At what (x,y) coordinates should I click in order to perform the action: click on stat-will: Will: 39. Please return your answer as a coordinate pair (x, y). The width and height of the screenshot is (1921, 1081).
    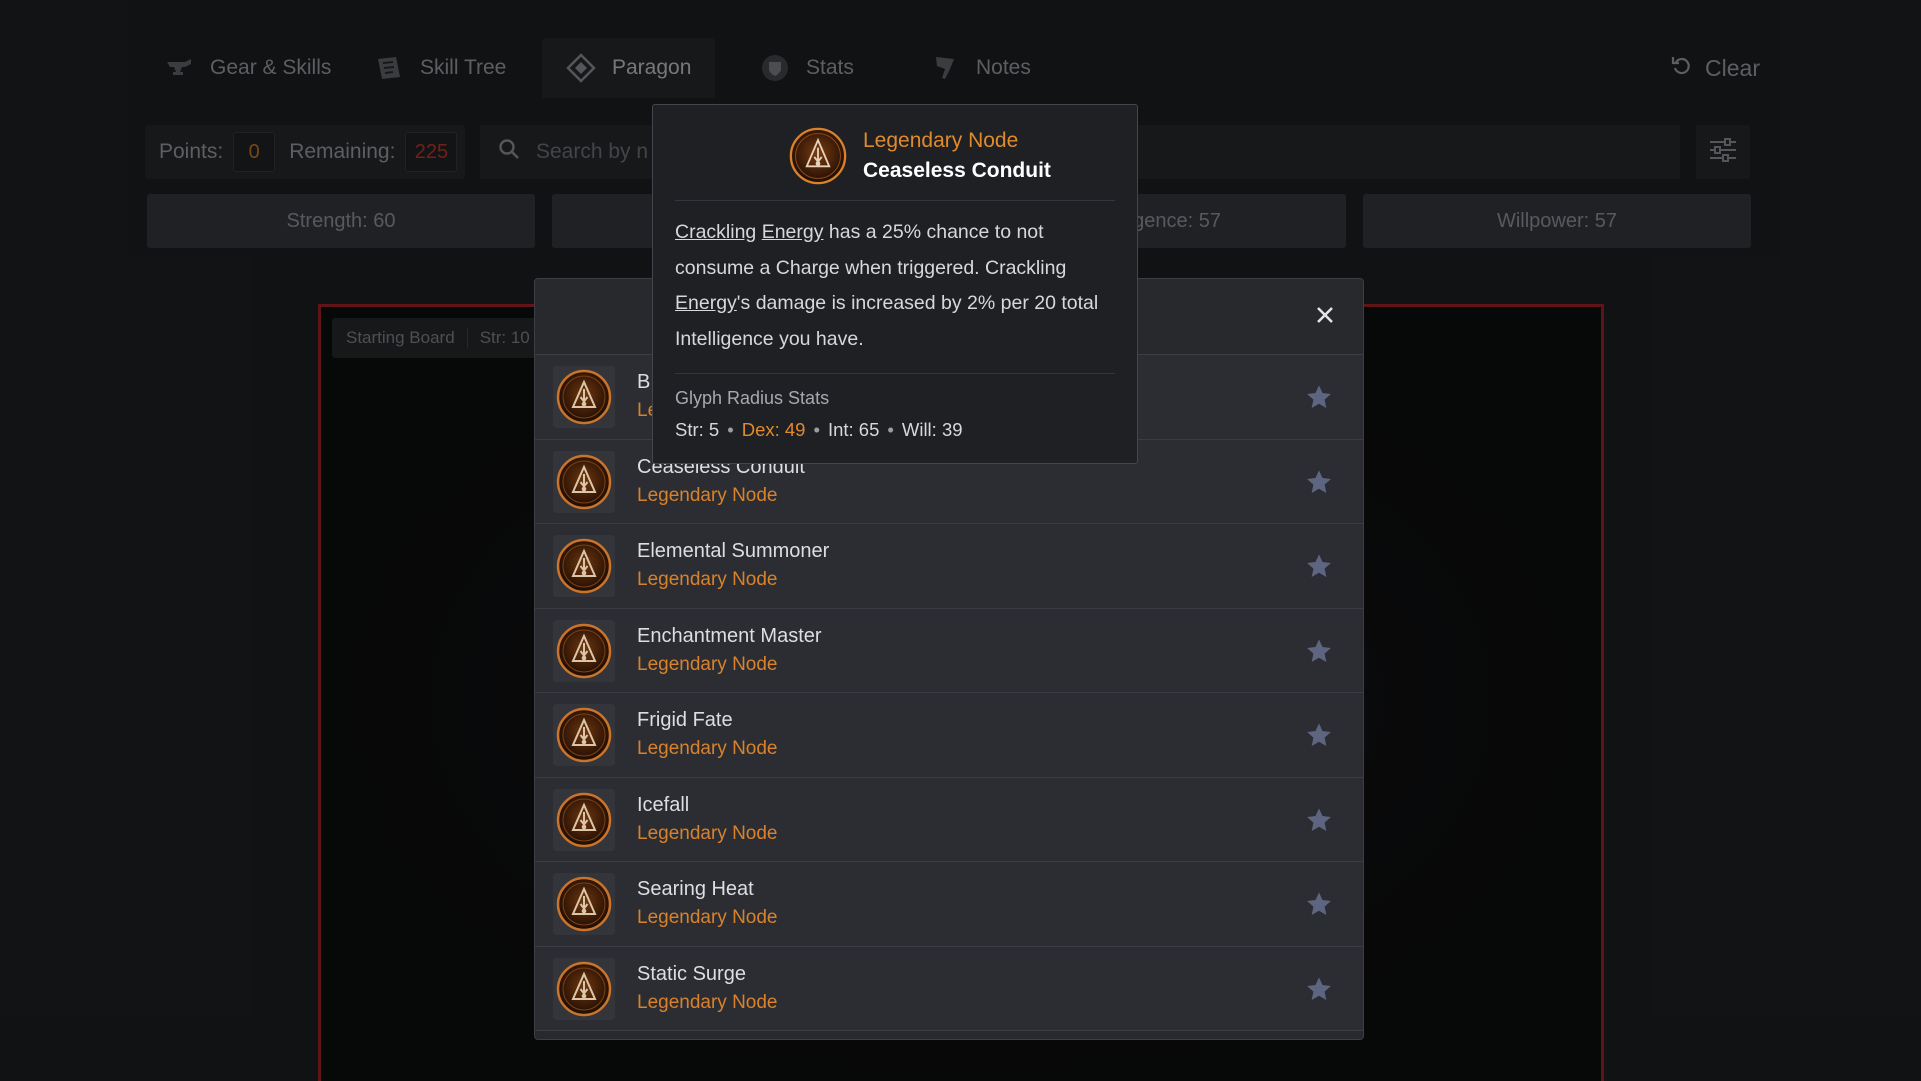
    Looking at the image, I should click on (932, 429).